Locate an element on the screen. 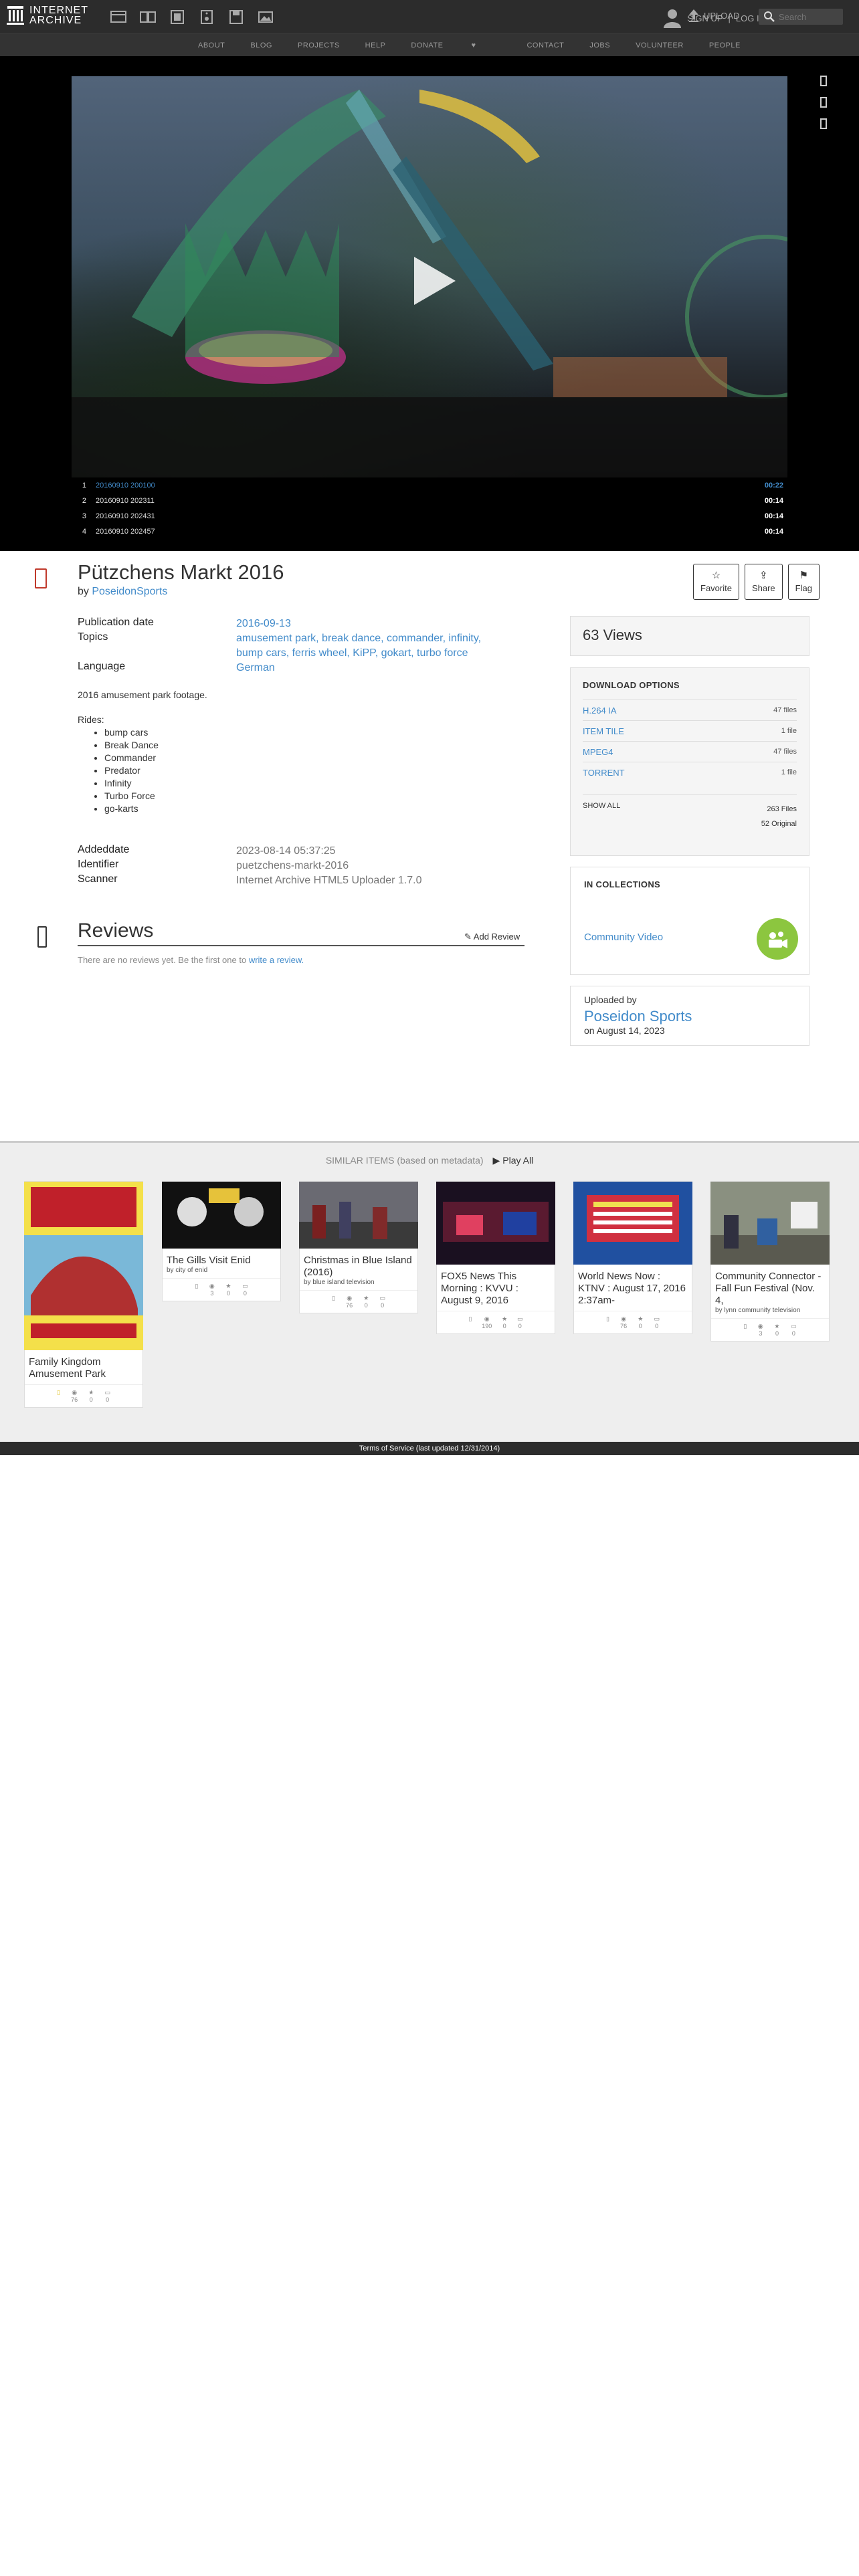  star-icon: ☆ is located at coordinates (716, 575).